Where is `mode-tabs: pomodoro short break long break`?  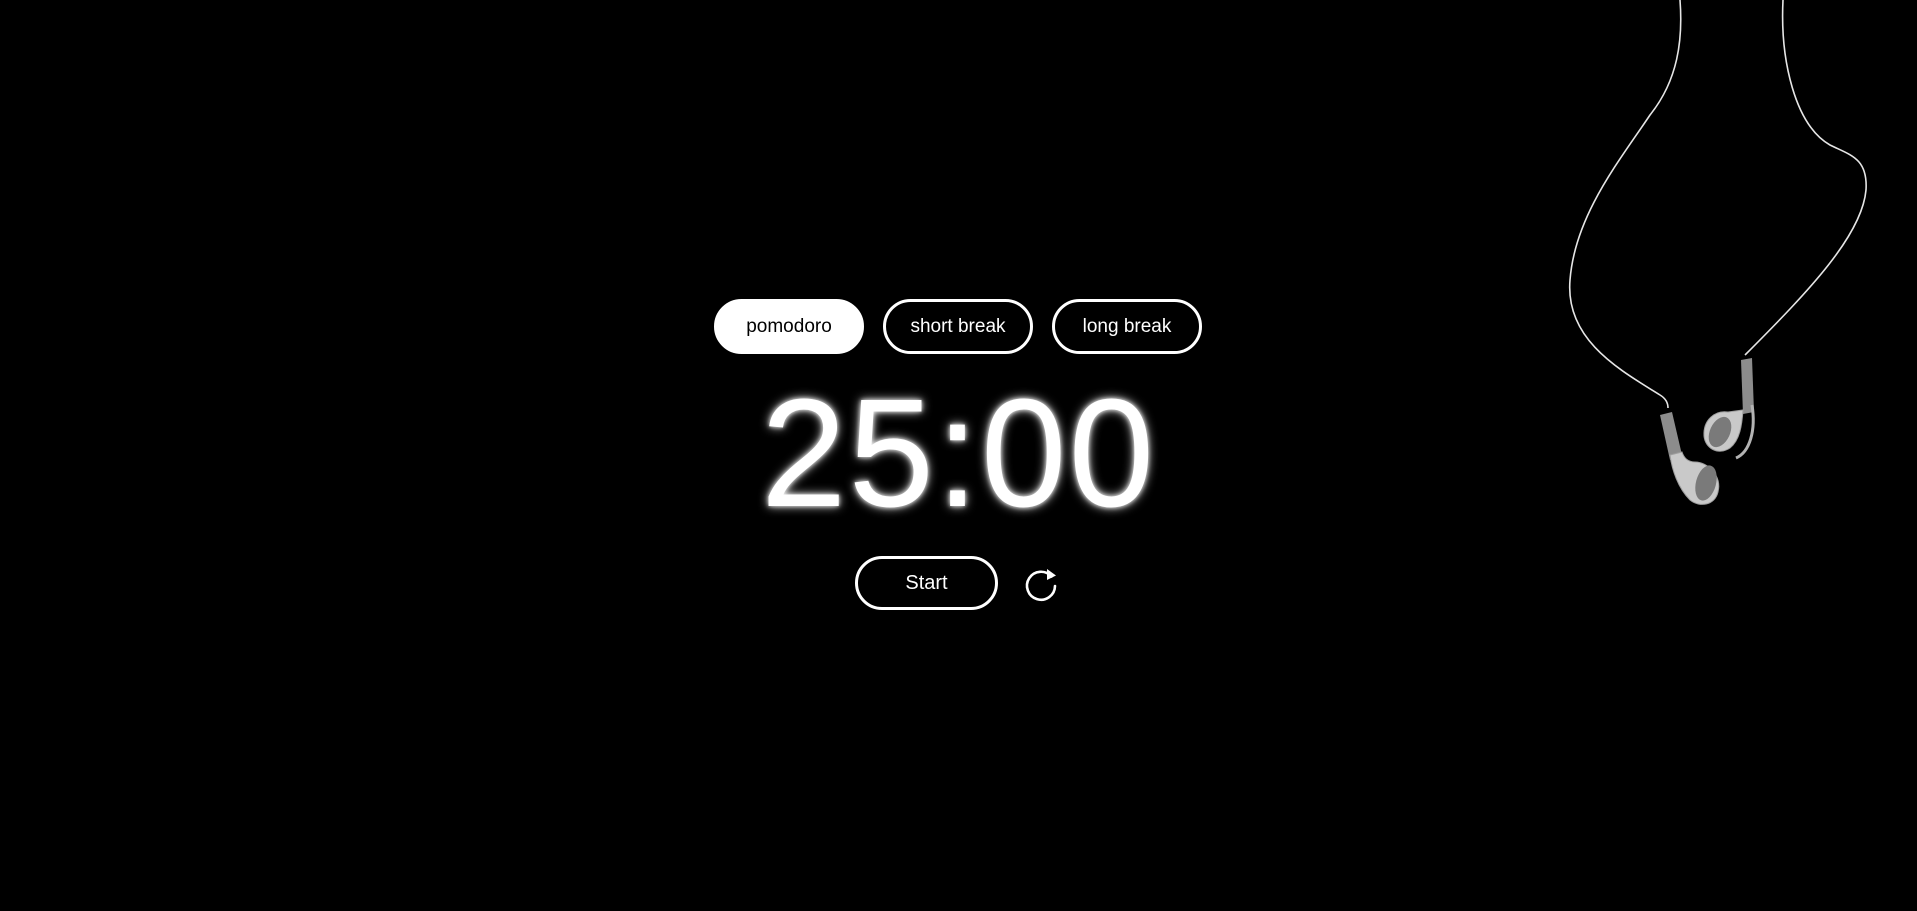
mode-tabs: pomodoro short break long break is located at coordinates (958, 326).